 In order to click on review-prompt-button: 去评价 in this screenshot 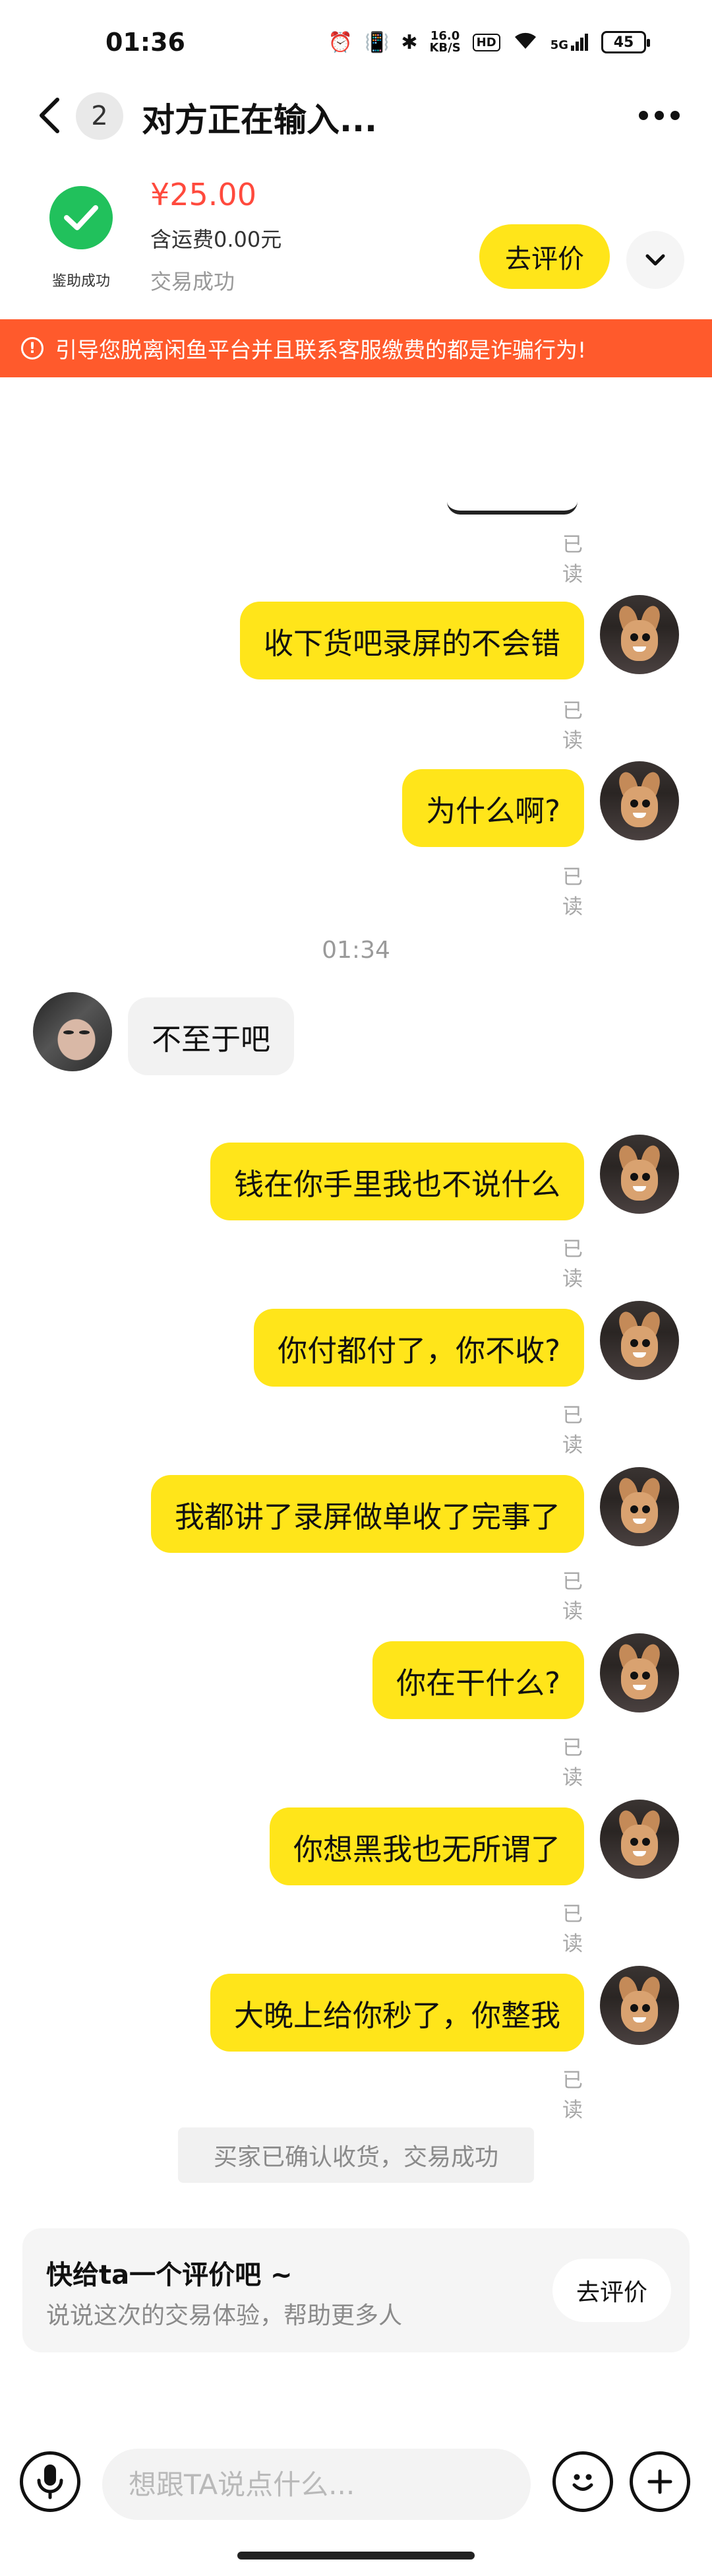, I will do `click(611, 2290)`.